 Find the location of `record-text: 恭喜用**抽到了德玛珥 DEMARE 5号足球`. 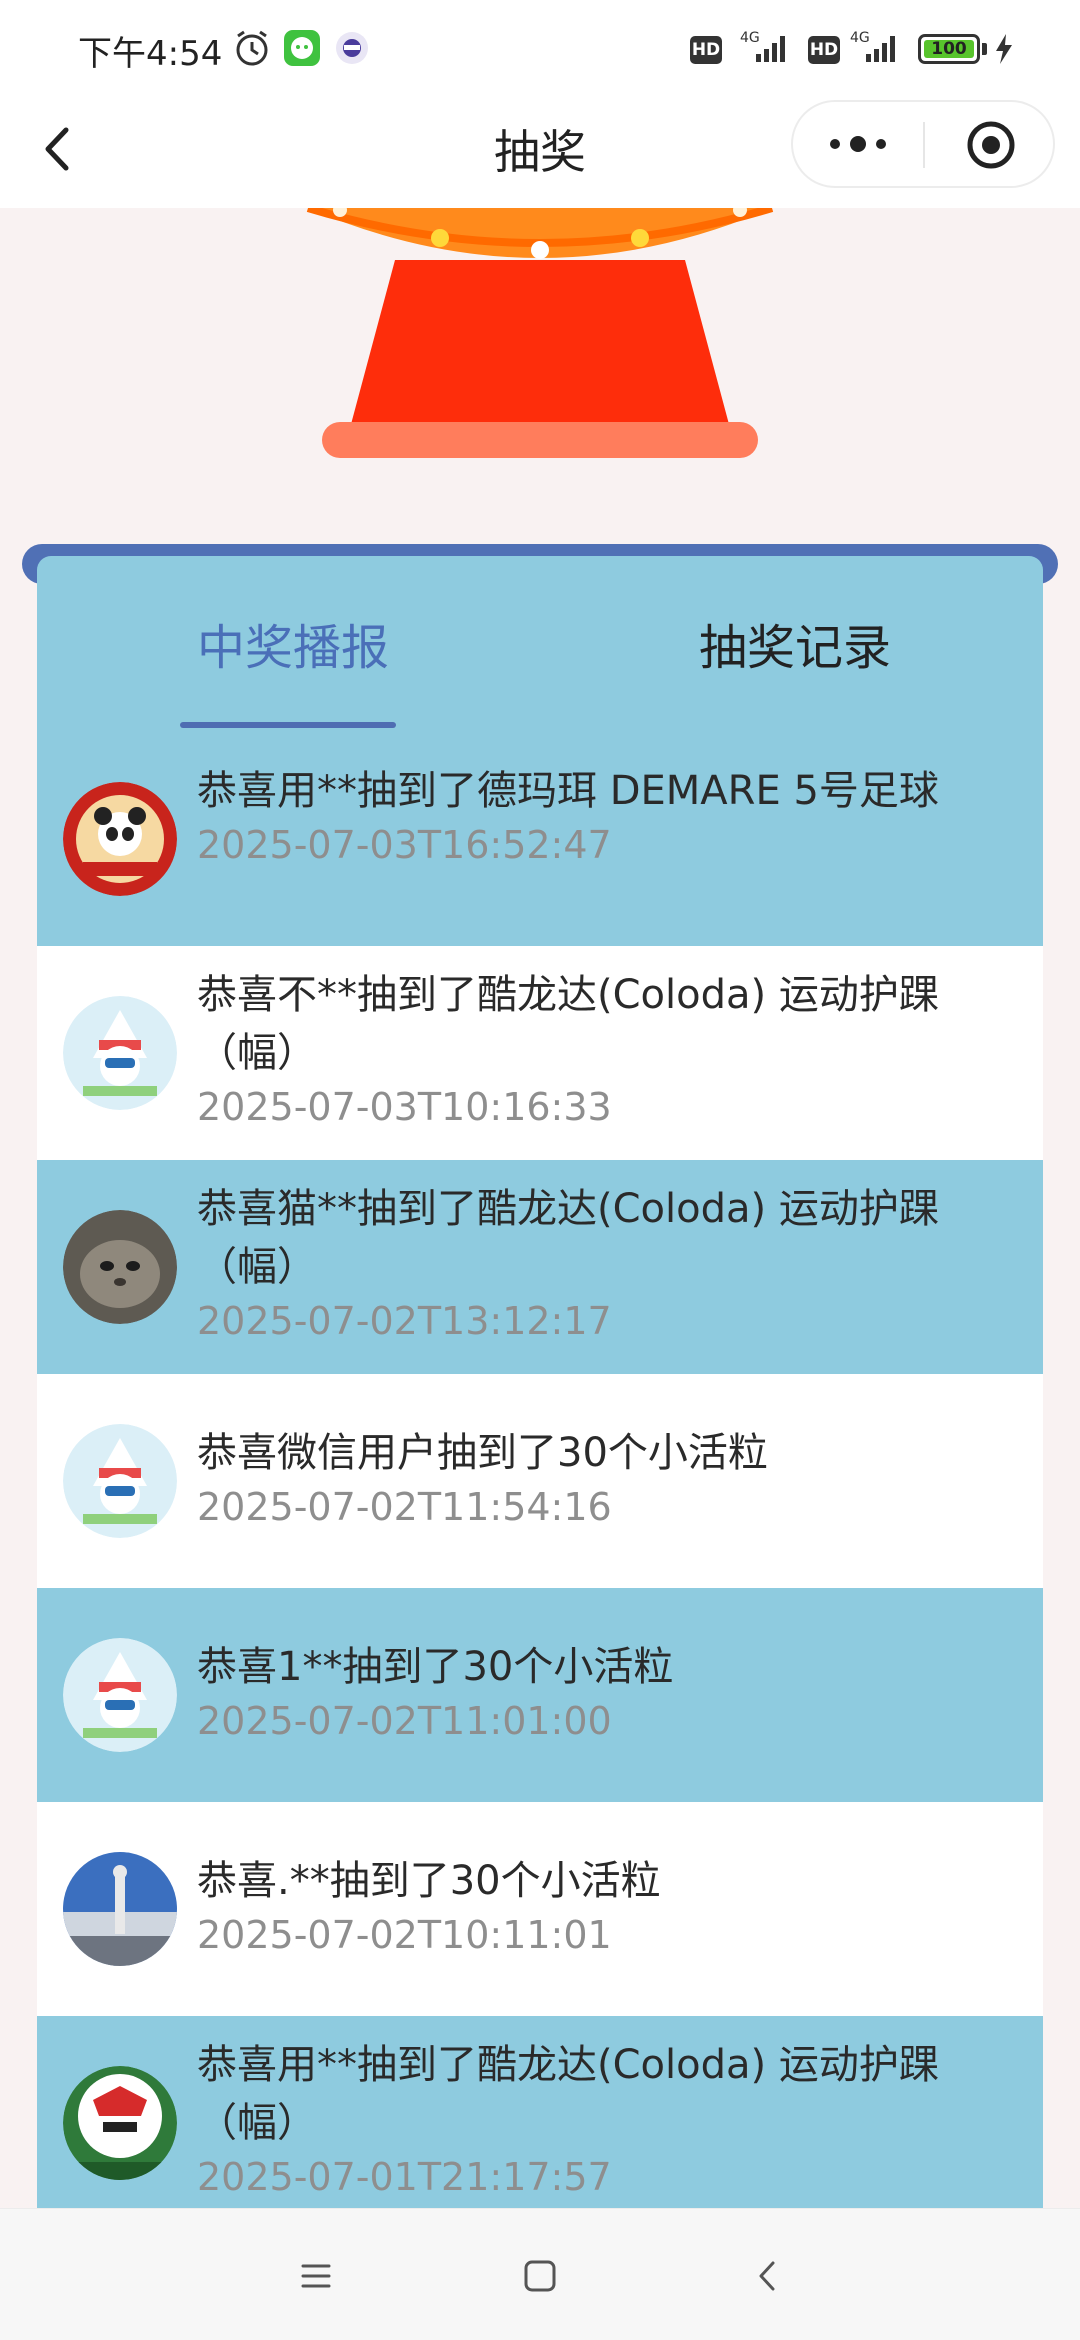

record-text: 恭喜用**抽到了德玛珥 DEMARE 5号足球 is located at coordinates (568, 791).